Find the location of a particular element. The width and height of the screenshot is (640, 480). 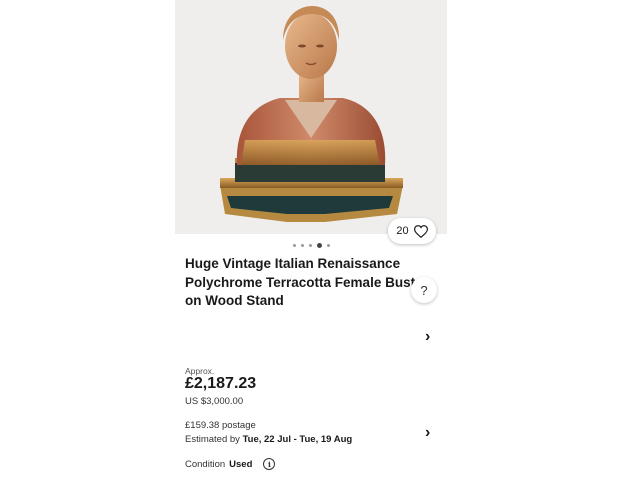

watch-button: 20 is located at coordinates (412, 231).